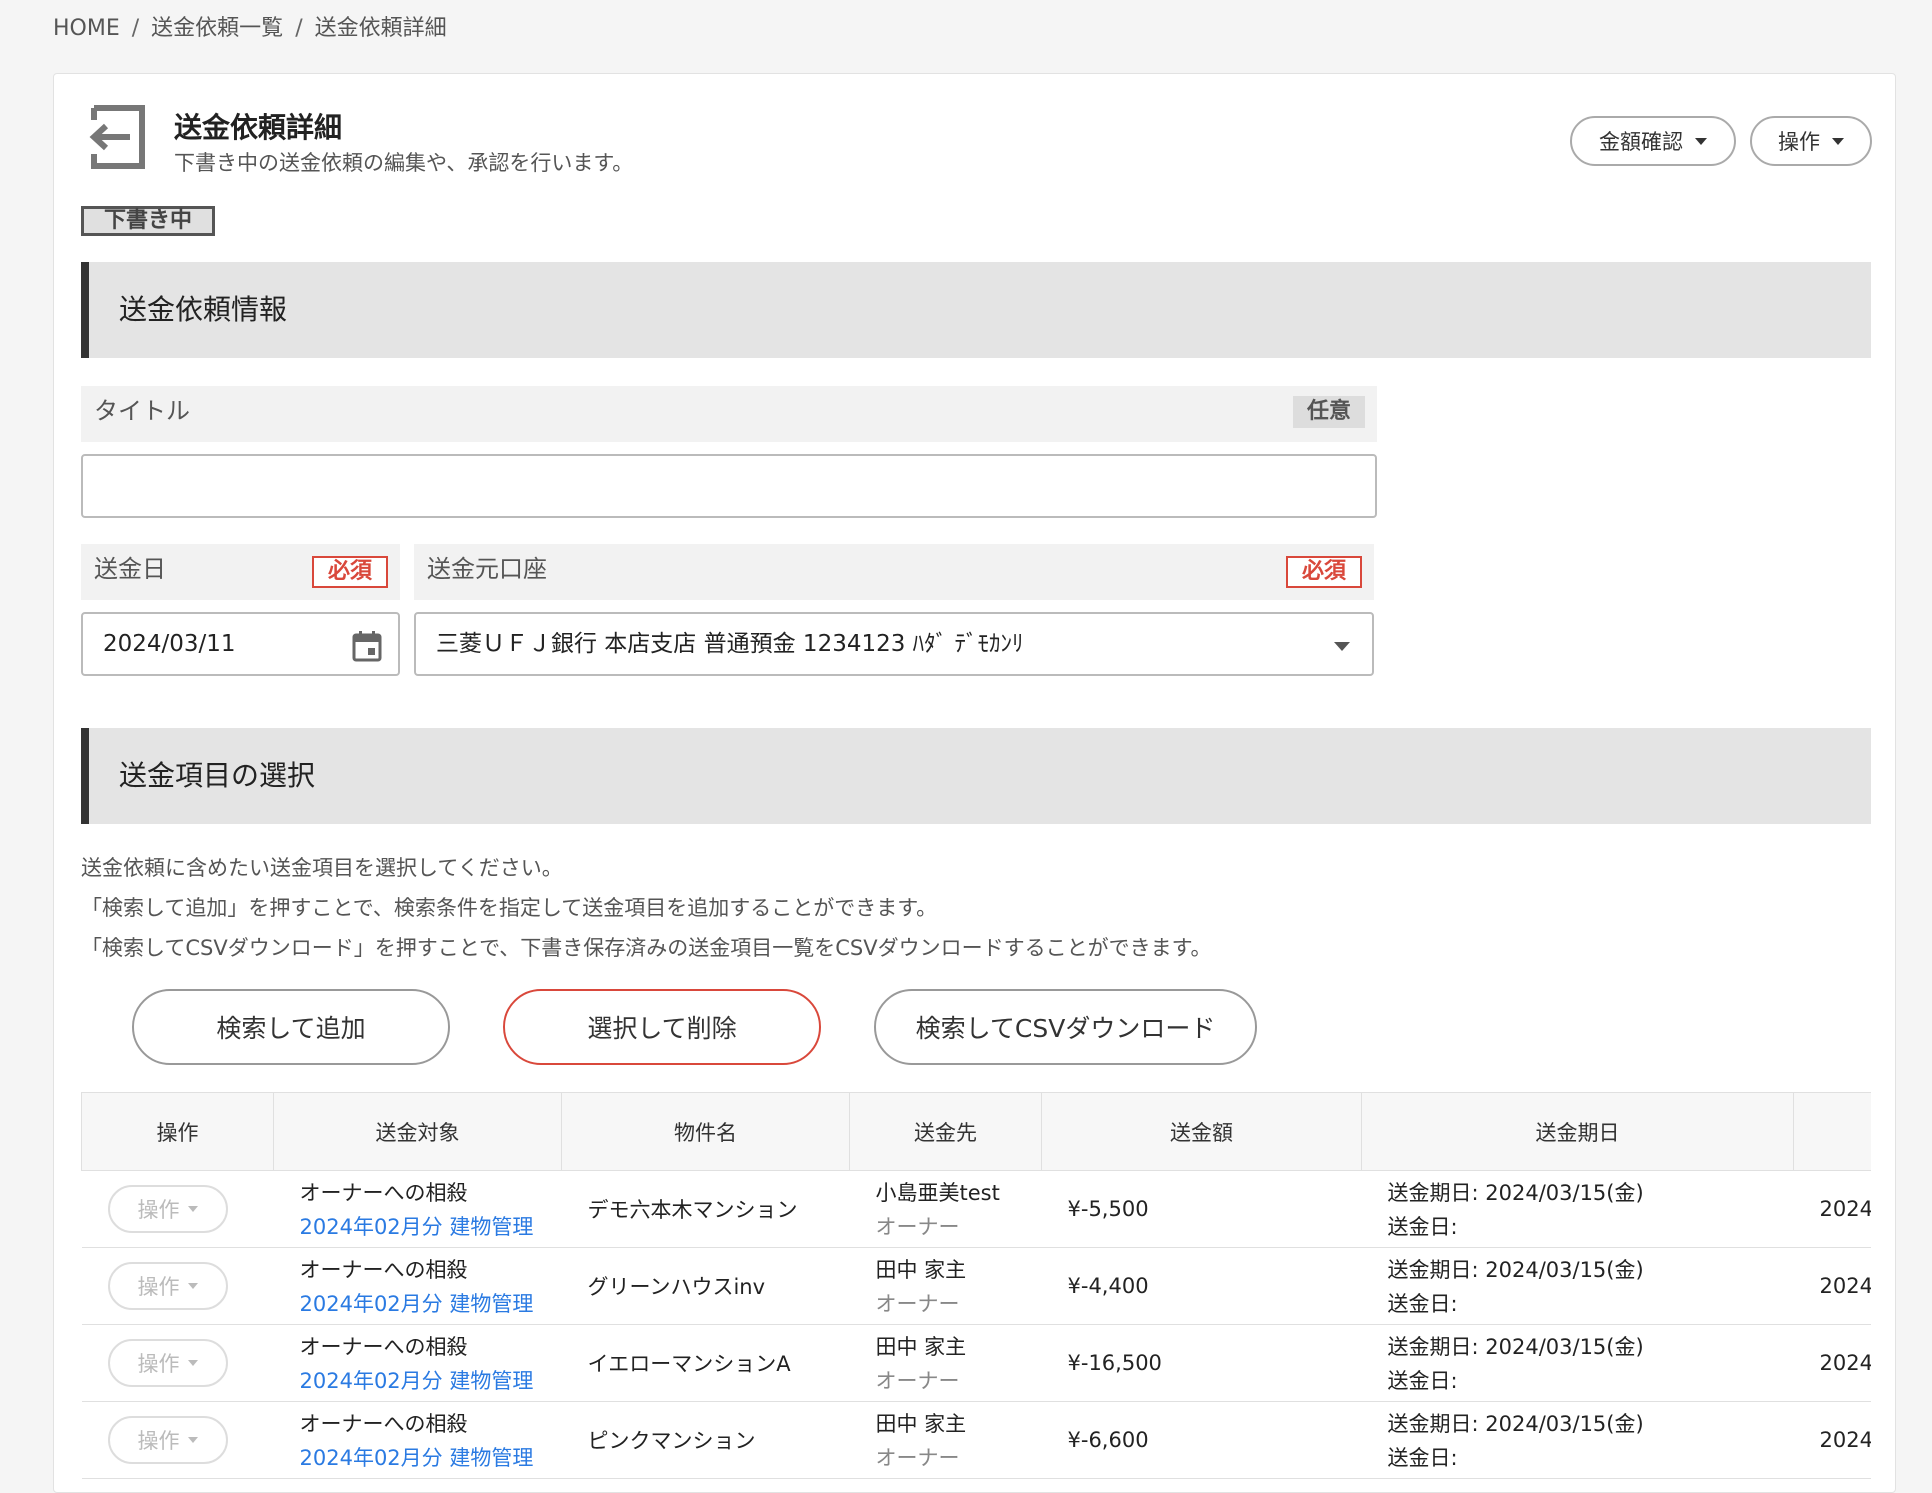 The image size is (1932, 1493). Describe the element at coordinates (1065, 1027) in the screenshot. I see `search-csv-download-button: 検索してCSVダウンロード` at that location.